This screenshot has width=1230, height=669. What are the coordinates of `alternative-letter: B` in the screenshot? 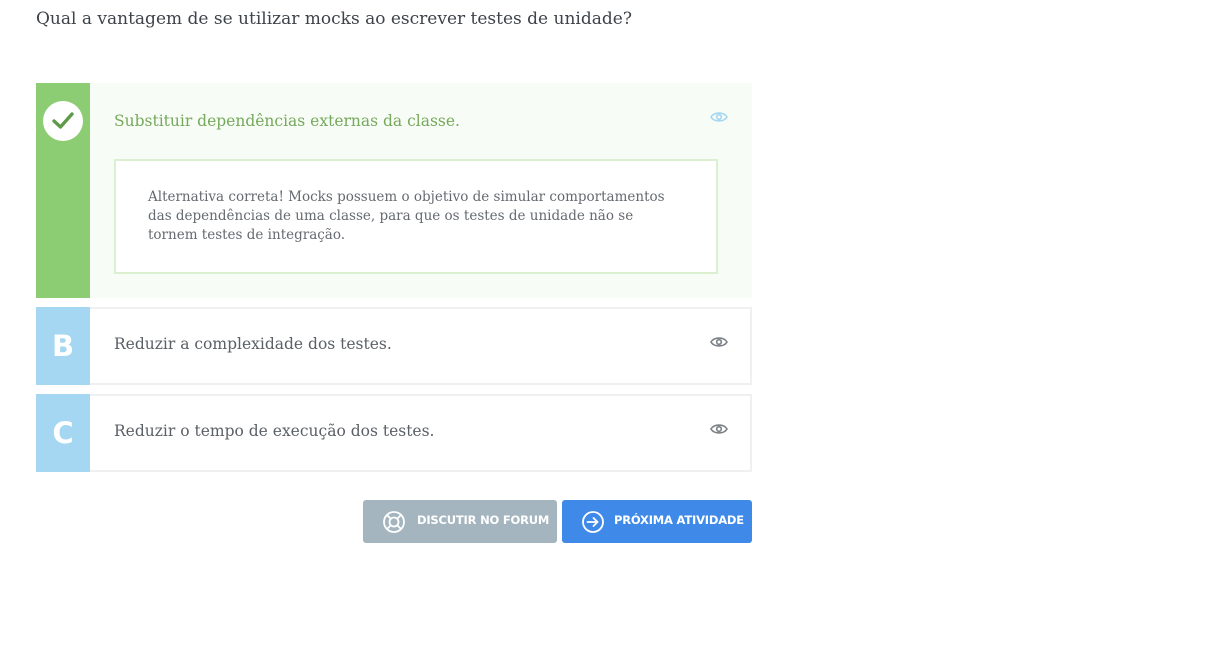 It's located at (63, 346).